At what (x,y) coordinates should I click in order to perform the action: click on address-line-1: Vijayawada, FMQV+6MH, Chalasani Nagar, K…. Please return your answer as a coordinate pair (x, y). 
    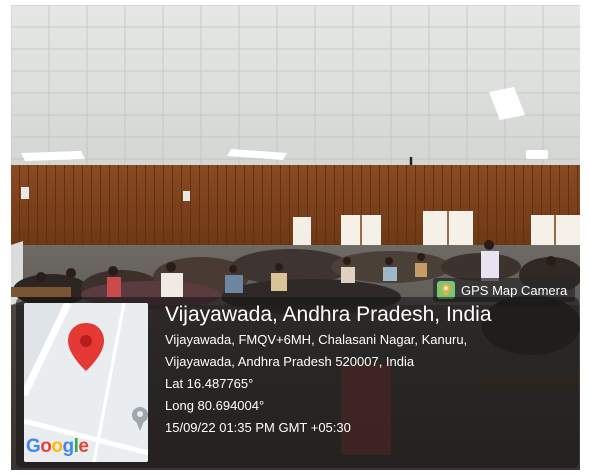
    Looking at the image, I should click on (316, 339).